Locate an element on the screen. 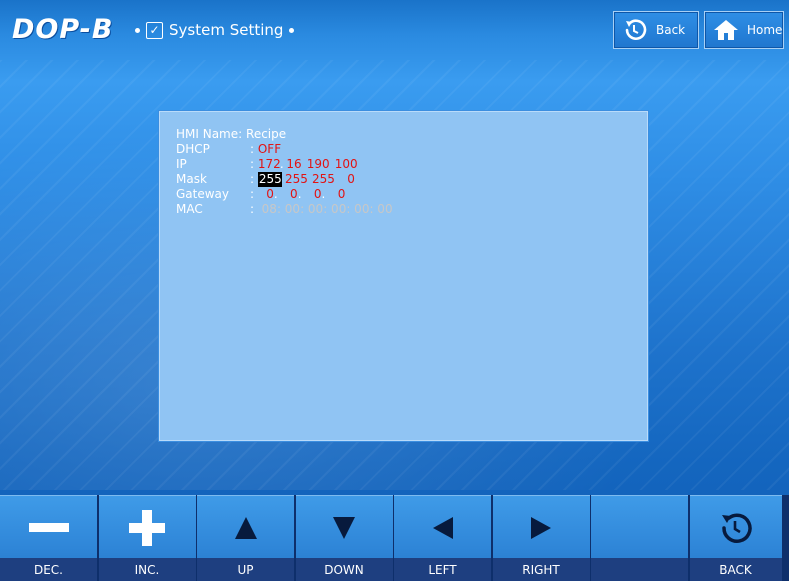 This screenshot has height=581, width=789. down-button-label: DOWN is located at coordinates (344, 569).